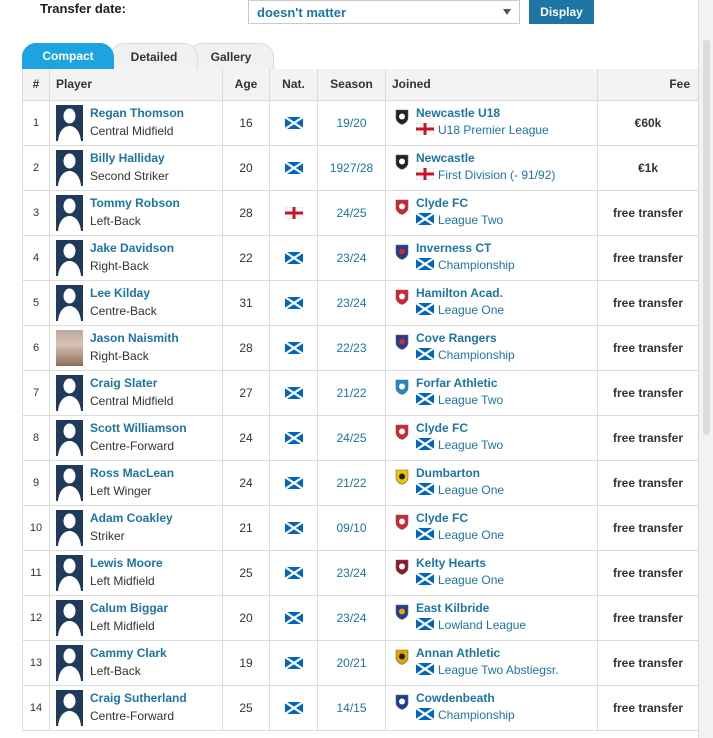 This screenshot has width=713, height=738. What do you see at coordinates (498, 670) in the screenshot?
I see `league-name-link: League Two Abstiegsr.` at bounding box center [498, 670].